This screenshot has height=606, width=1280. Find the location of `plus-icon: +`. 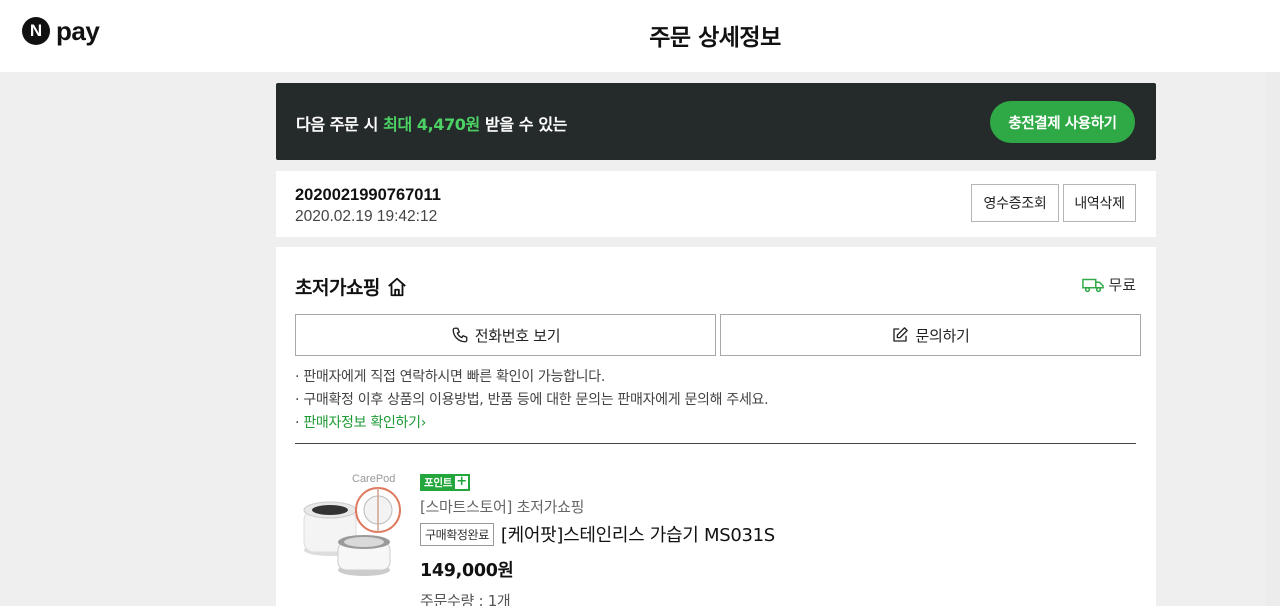

plus-icon: + is located at coordinates (462, 481).